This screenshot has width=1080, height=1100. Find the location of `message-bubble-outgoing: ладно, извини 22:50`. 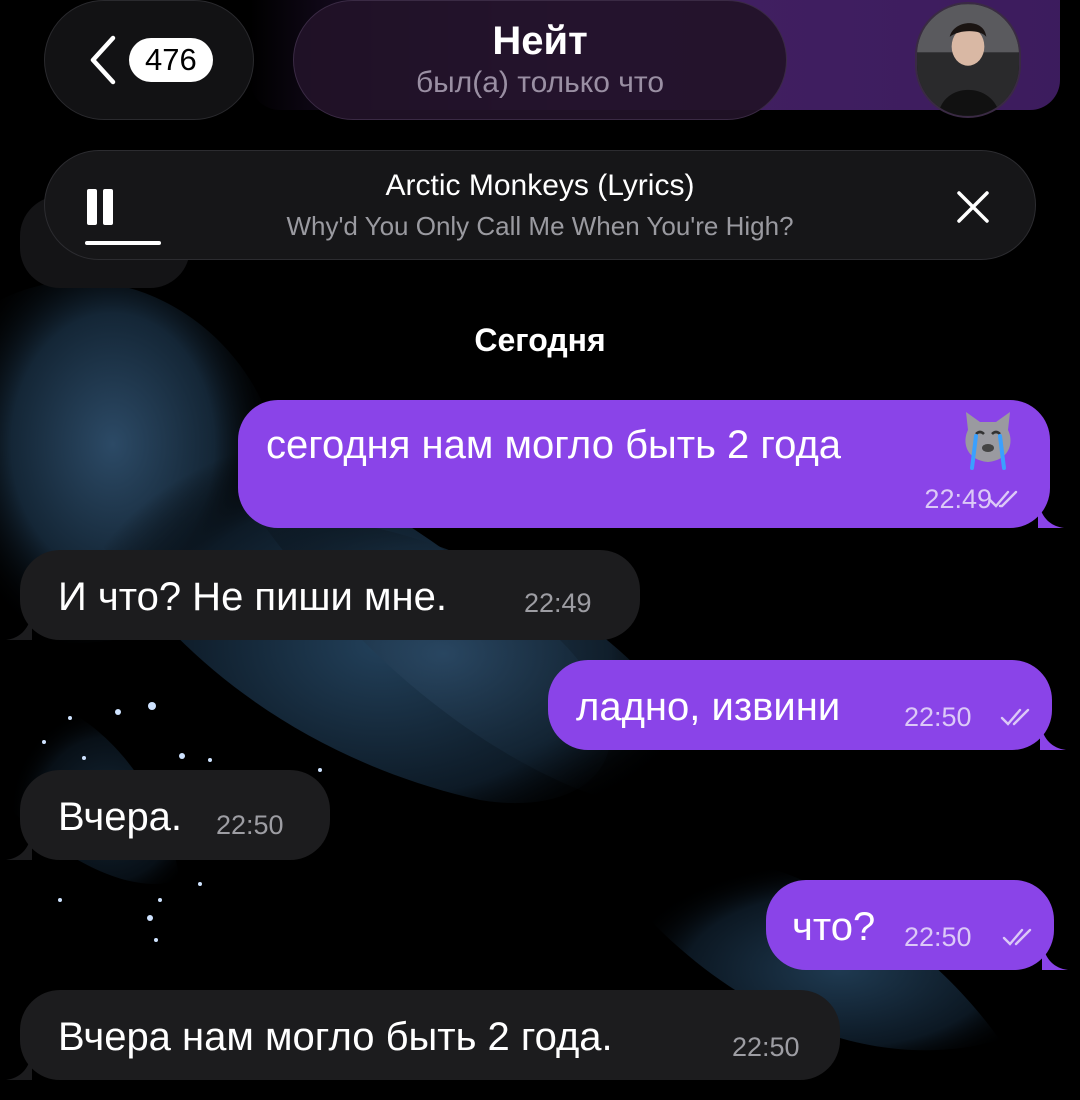

message-bubble-outgoing: ладно, извини 22:50 is located at coordinates (807, 705).